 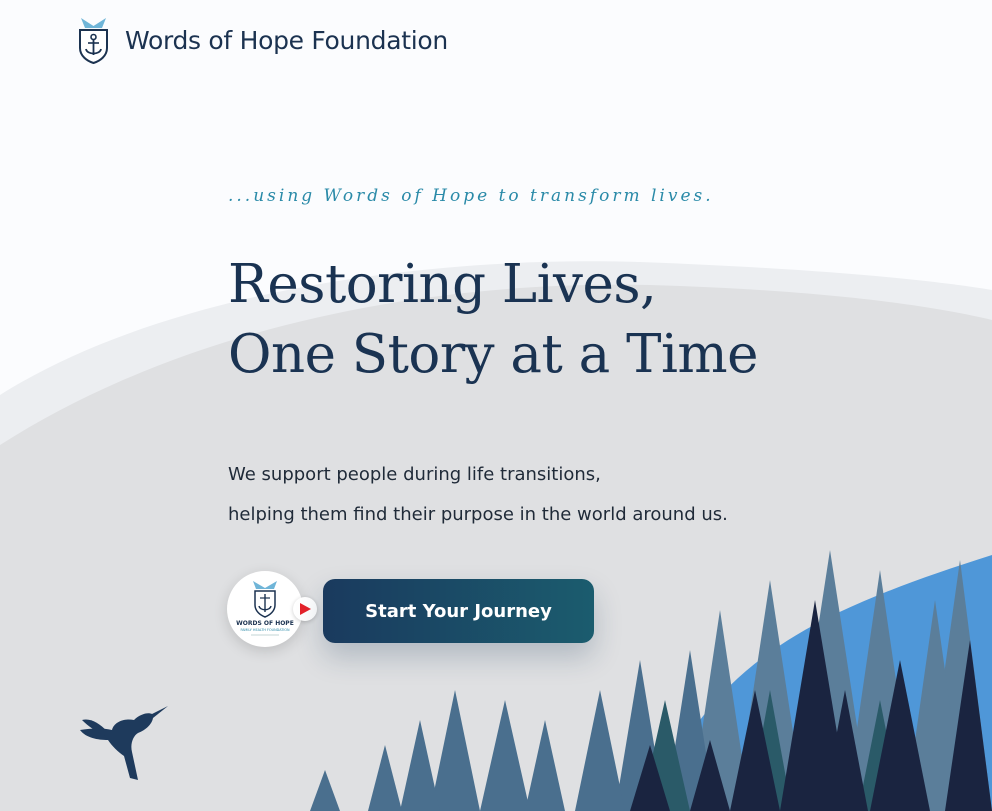 I want to click on hummingbird-icon, so click(x=124, y=743).